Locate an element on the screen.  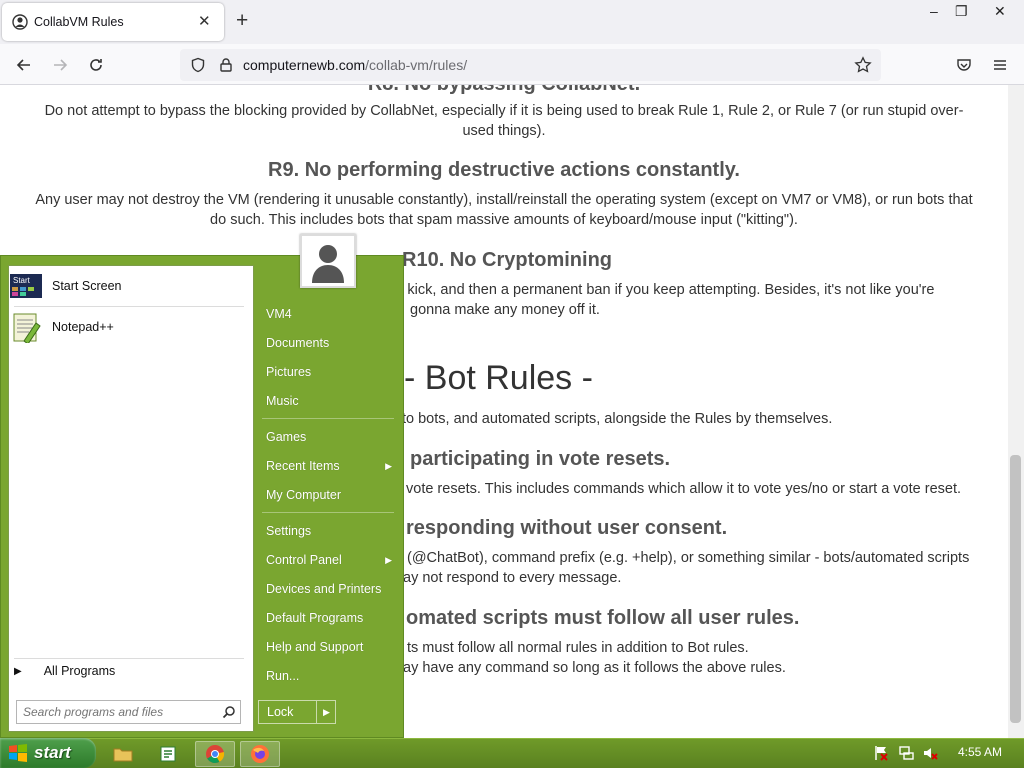
pinned-separator is located at coordinates (129, 306).